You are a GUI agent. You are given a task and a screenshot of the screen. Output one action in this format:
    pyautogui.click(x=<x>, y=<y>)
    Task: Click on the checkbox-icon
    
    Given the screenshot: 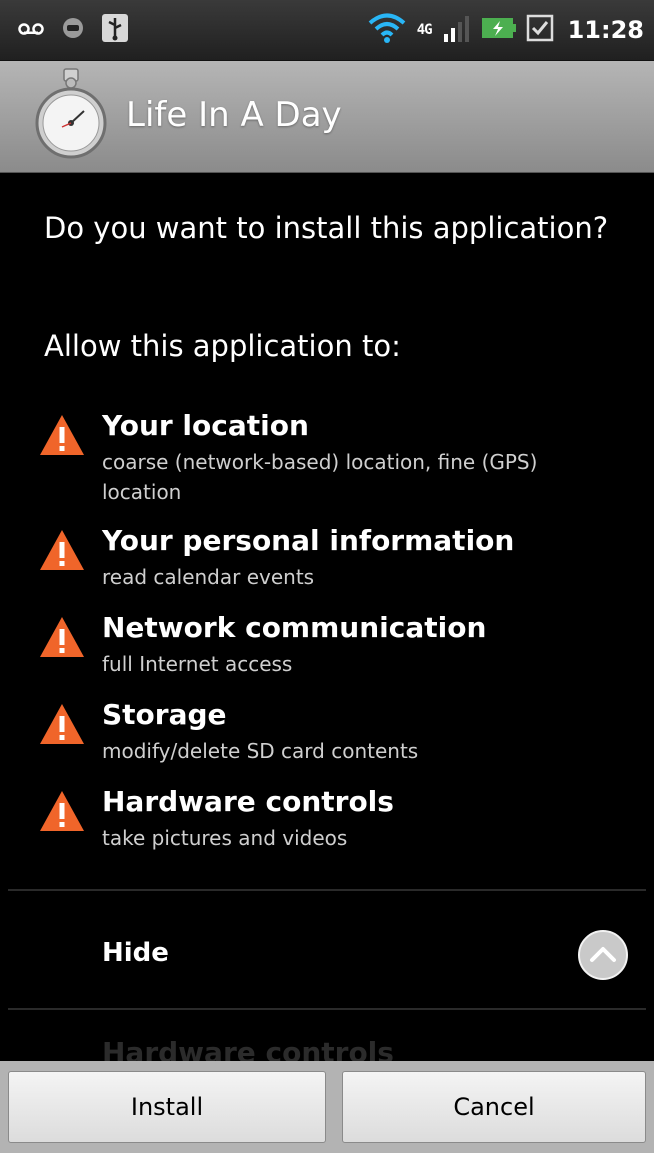 What is the action you would take?
    pyautogui.click(x=540, y=30)
    